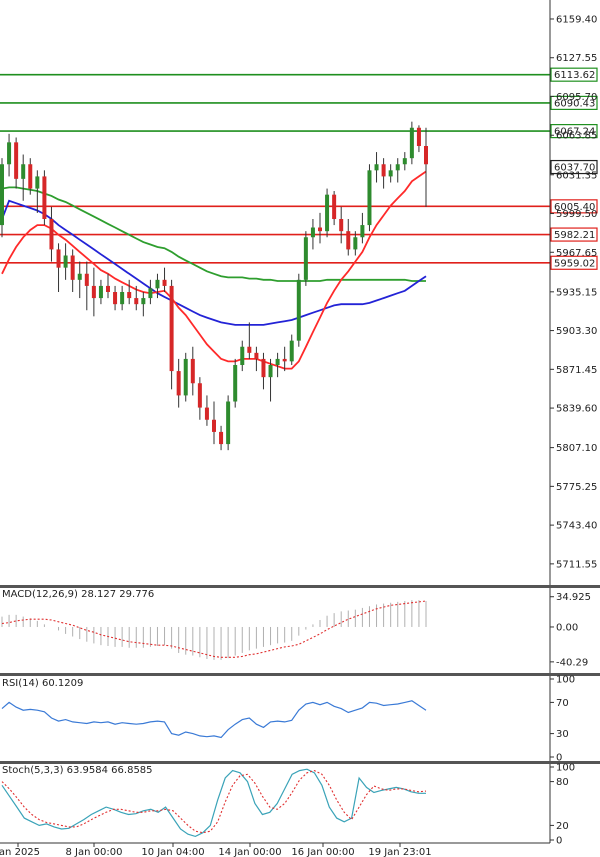 Image resolution: width=600 pixels, height=857 pixels. I want to click on macd-tick-label: 34.925, so click(573, 597).